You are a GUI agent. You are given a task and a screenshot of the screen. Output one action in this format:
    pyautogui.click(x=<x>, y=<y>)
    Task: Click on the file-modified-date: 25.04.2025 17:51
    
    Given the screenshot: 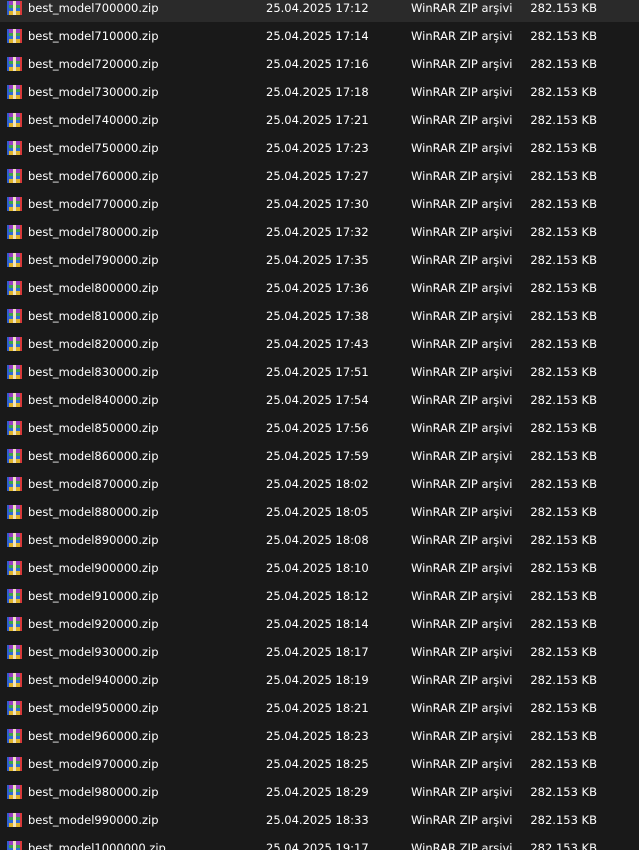 What is the action you would take?
    pyautogui.click(x=317, y=372)
    